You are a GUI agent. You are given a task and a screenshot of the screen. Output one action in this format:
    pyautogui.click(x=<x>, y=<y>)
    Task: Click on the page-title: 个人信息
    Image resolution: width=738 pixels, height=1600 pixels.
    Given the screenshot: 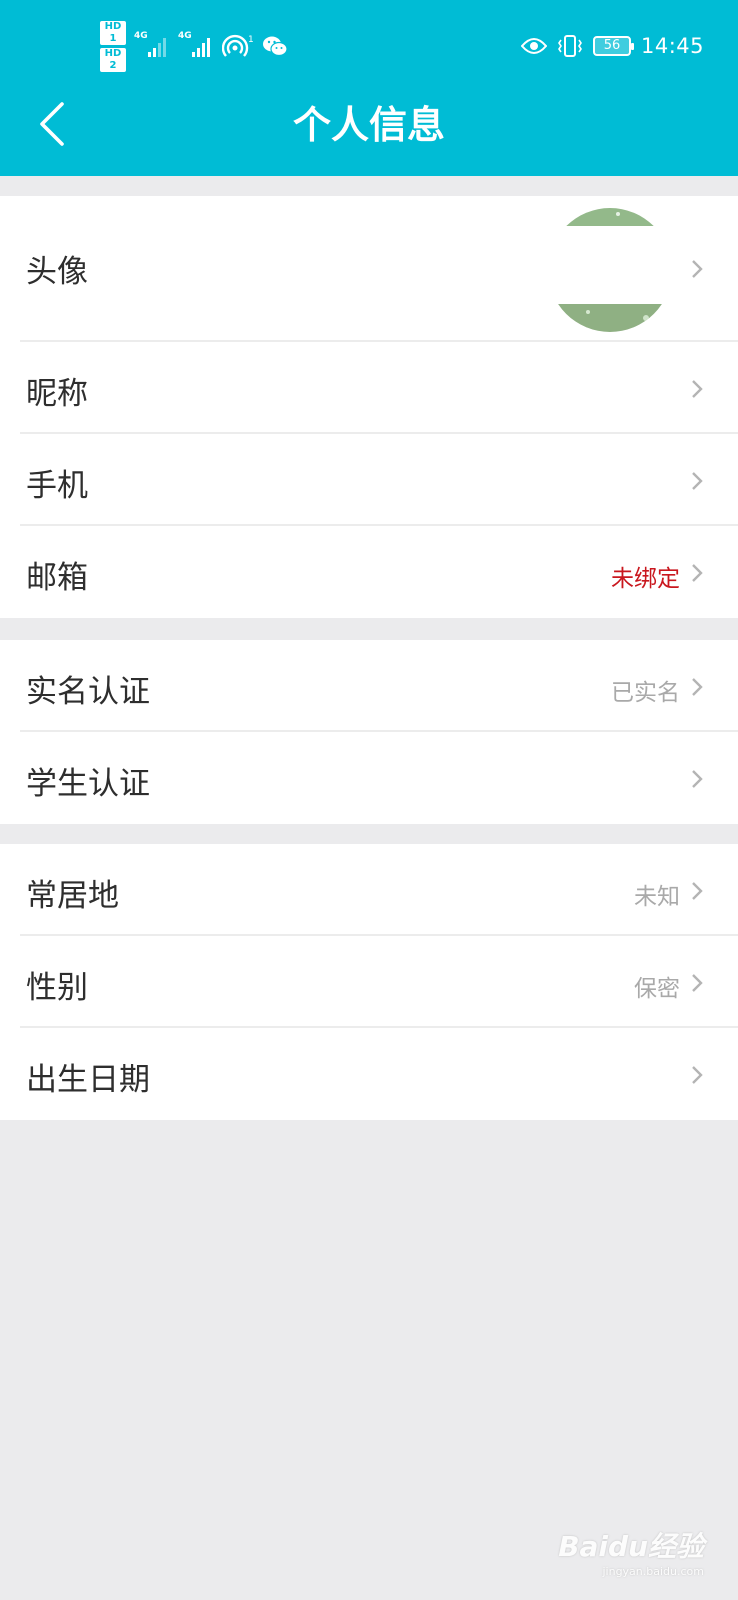 What is the action you would take?
    pyautogui.click(x=368, y=125)
    